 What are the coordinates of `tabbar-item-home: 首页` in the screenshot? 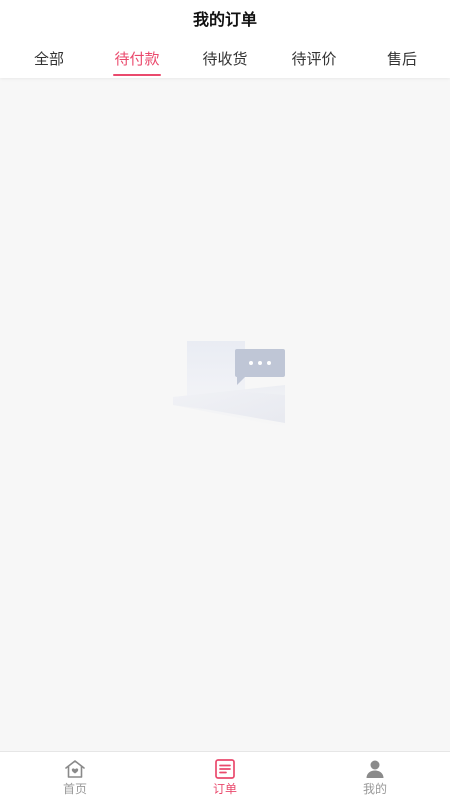 It's located at (75, 776).